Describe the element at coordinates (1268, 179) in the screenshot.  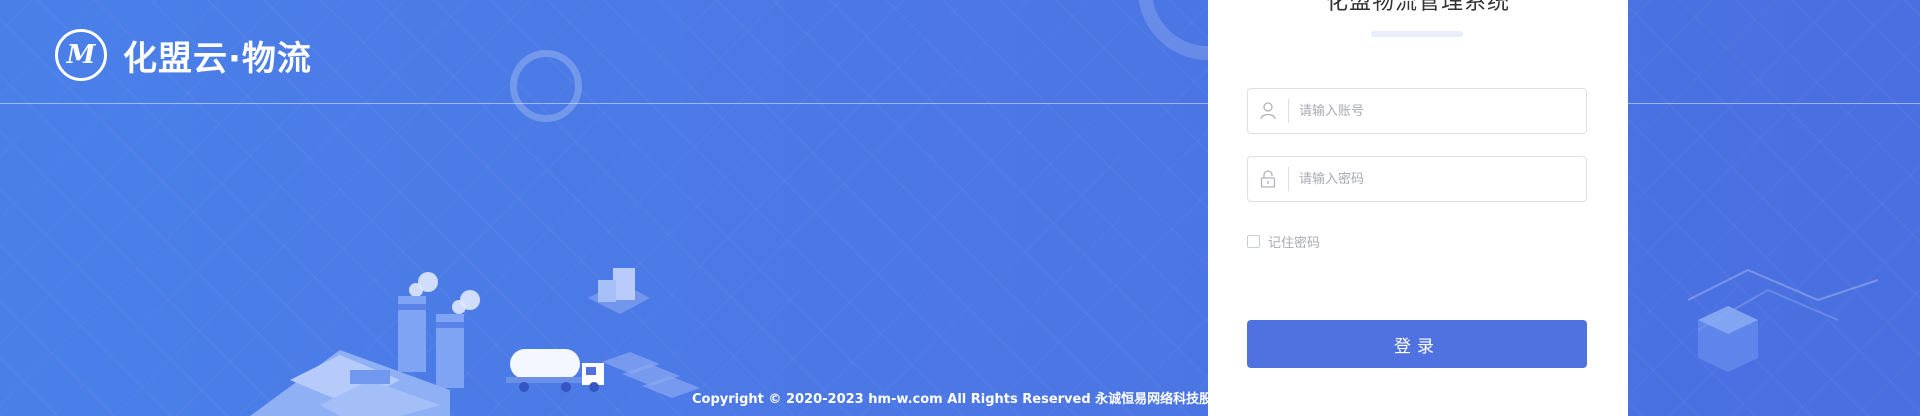
I see `lock-icon` at that location.